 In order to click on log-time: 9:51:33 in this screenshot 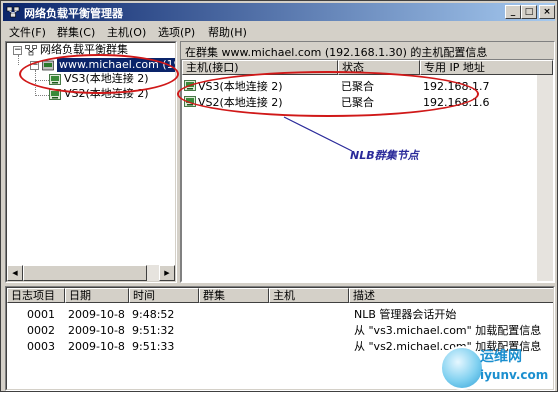, I will do `click(153, 346)`.